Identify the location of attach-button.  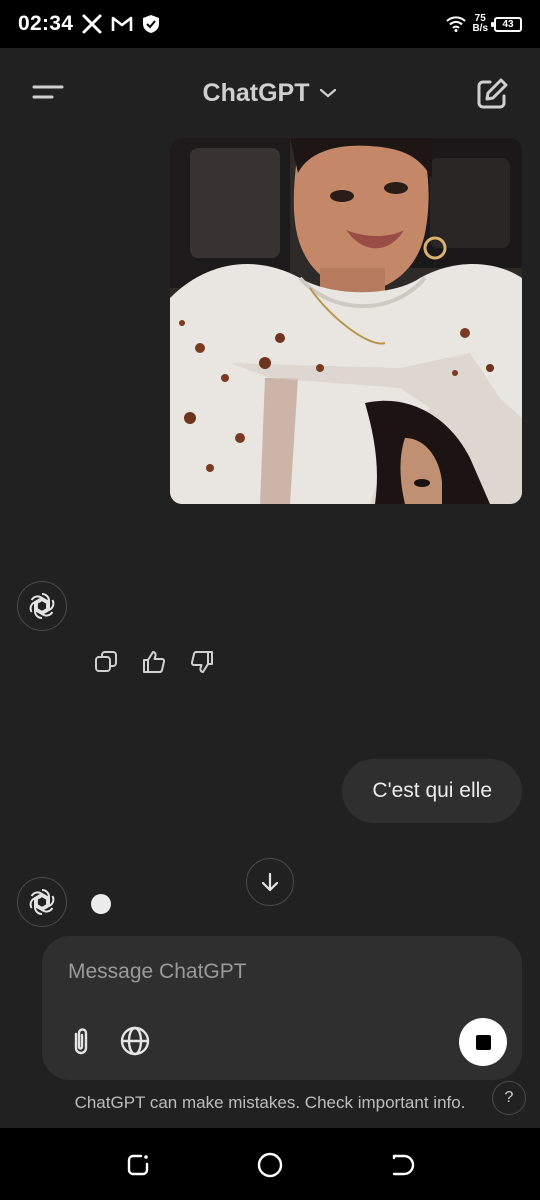
(81, 1041).